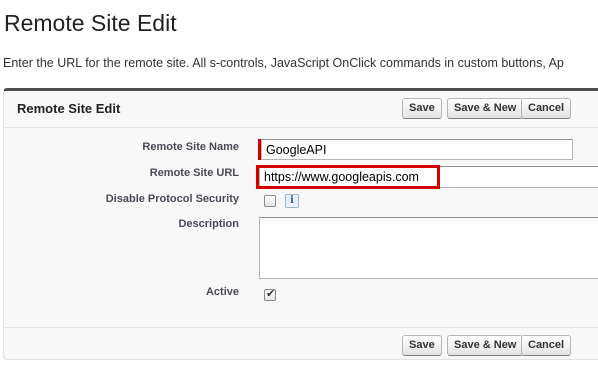  Describe the element at coordinates (428, 177) in the screenshot. I see `remote-site-url-input` at that location.